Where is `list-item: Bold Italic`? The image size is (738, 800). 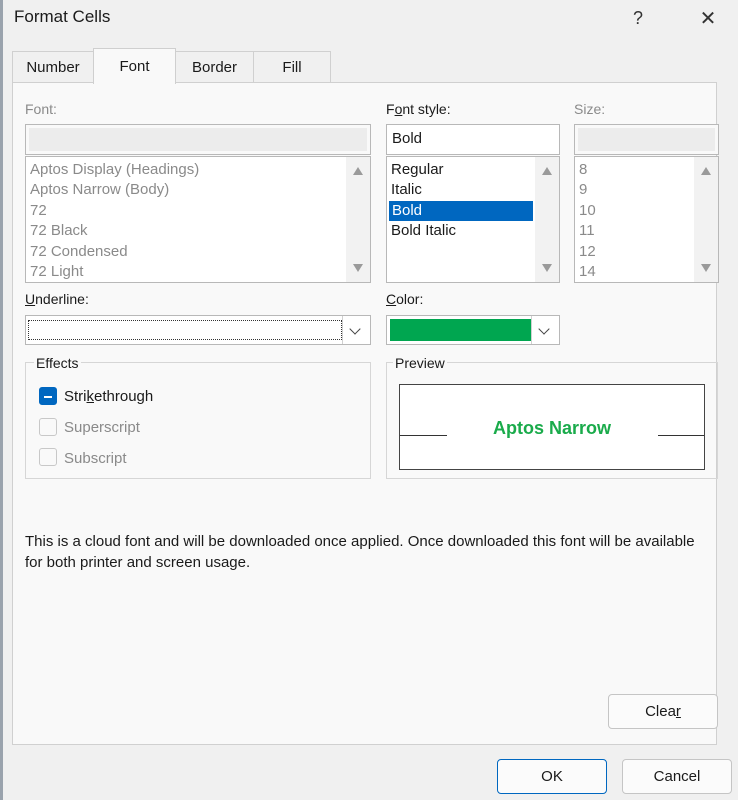
list-item: Bold Italic is located at coordinates (423, 231).